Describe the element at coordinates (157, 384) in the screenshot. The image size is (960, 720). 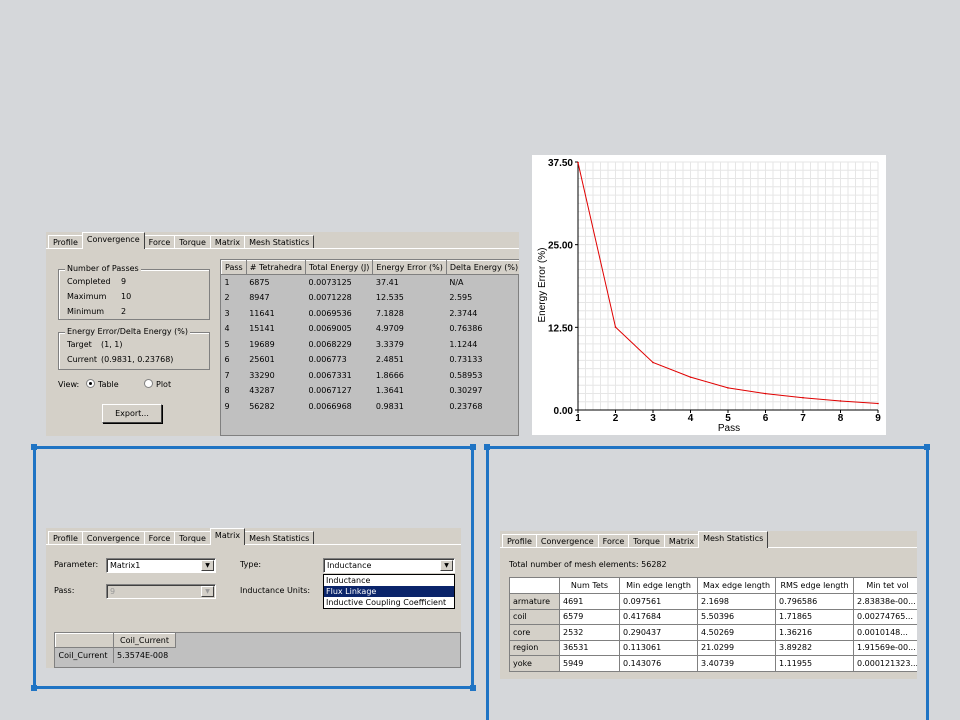
I see `view-plot-radio: Plot` at that location.